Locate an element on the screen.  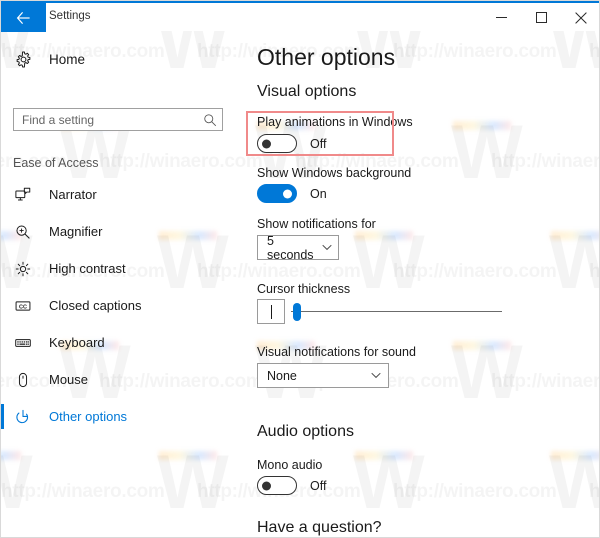
slider-thumb is located at coordinates (297, 312).